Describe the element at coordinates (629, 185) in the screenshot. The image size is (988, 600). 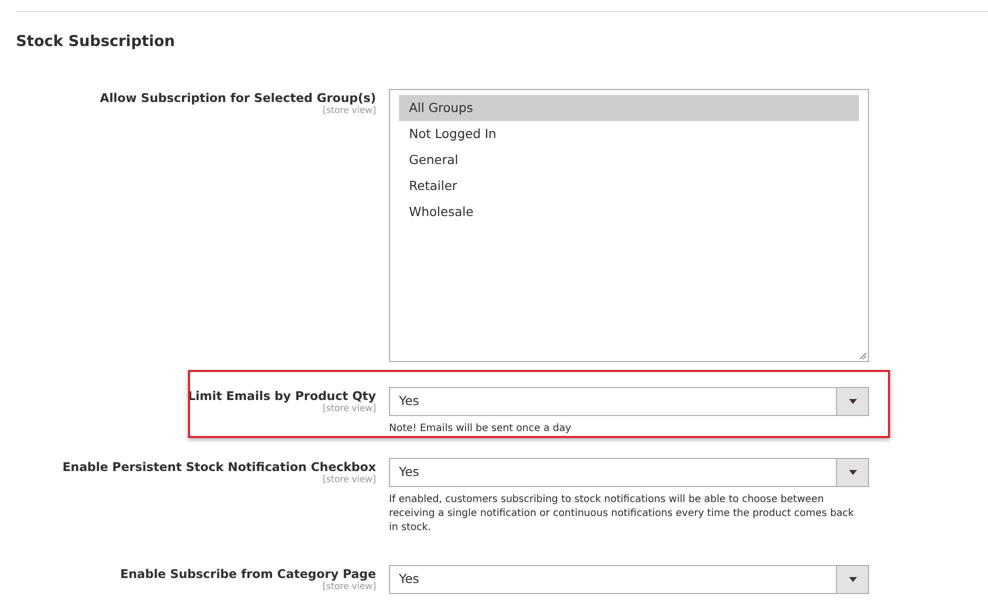
I see `list-option: Retailer` at that location.